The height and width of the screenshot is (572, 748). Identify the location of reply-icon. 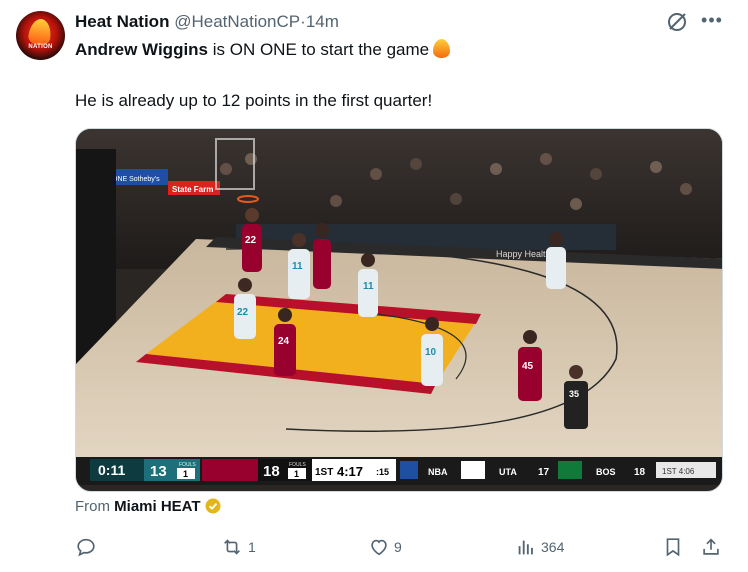
(86, 548).